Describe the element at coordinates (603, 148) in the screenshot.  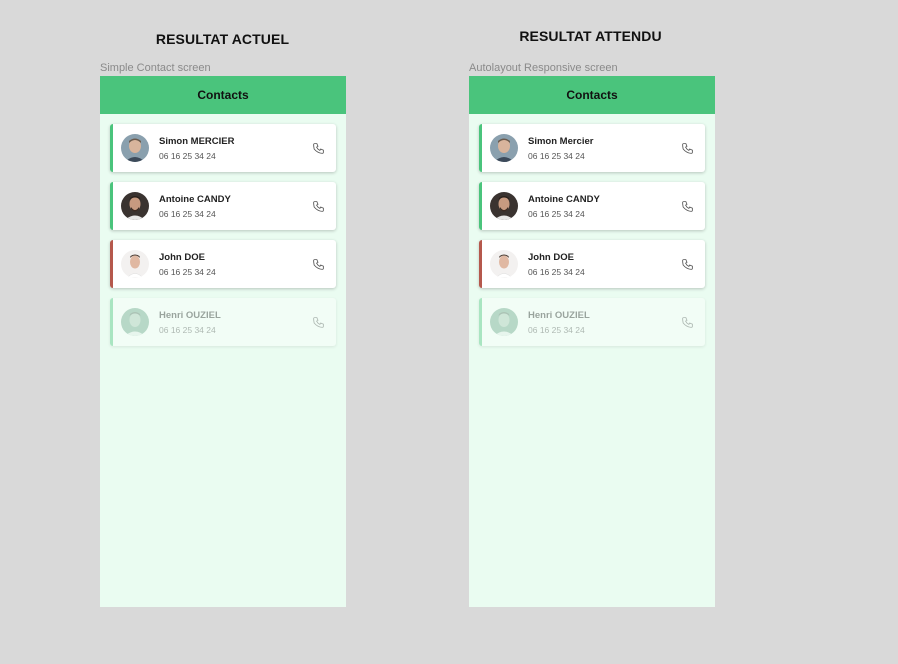
I see `contact-info: Simon Mercier 06 16 25 34 24` at that location.